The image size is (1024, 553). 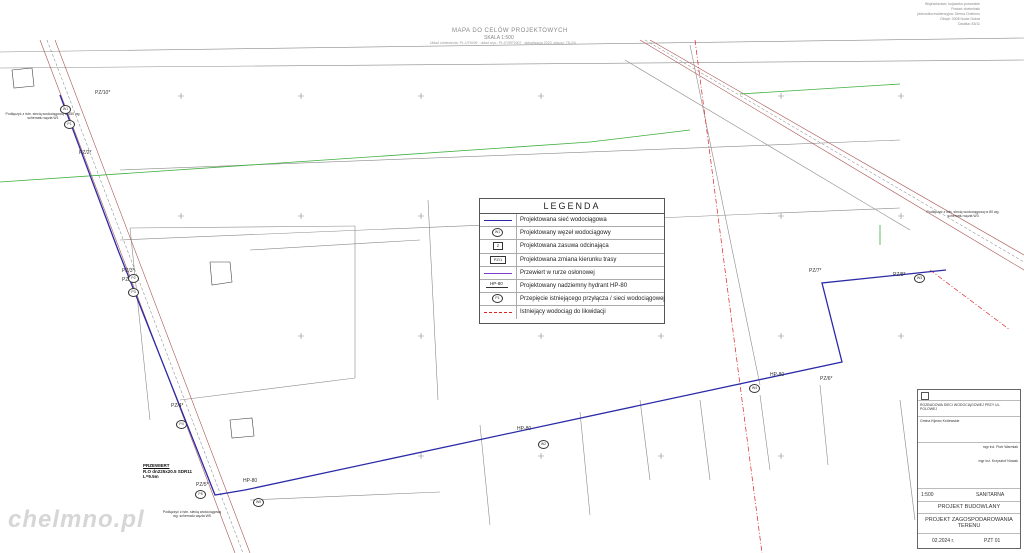 I want to click on title-block-logo, so click(x=969, y=395).